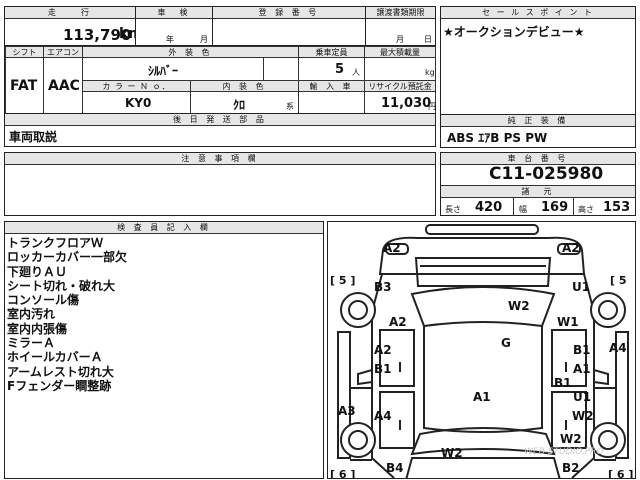 The width and height of the screenshot is (640, 480). Describe the element at coordinates (383, 287) in the screenshot. I see `damage-mark: B3` at that location.